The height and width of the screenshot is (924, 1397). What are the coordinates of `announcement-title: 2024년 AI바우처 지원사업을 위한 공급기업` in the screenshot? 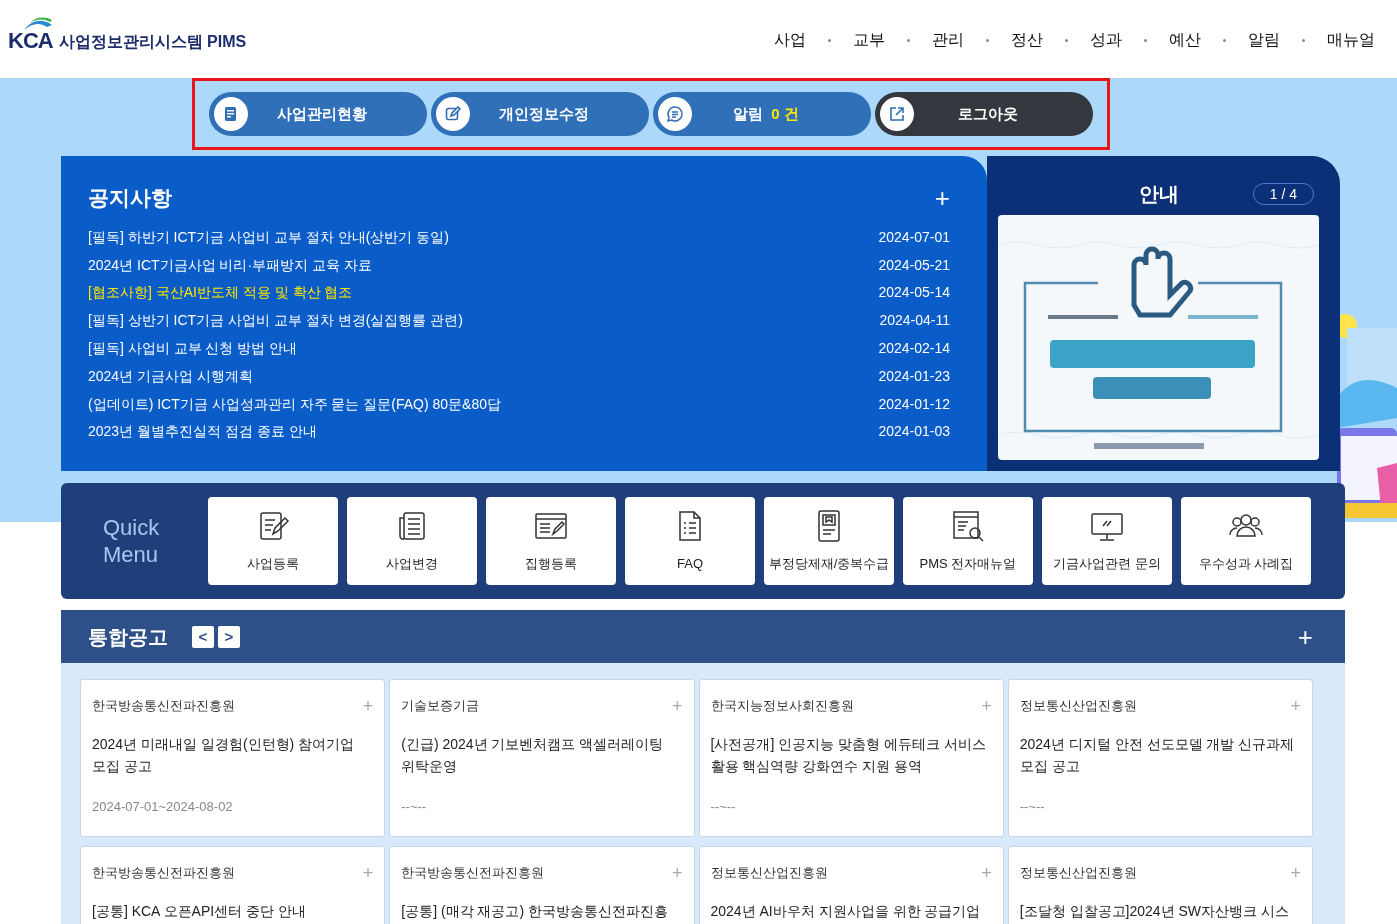 It's located at (846, 911).